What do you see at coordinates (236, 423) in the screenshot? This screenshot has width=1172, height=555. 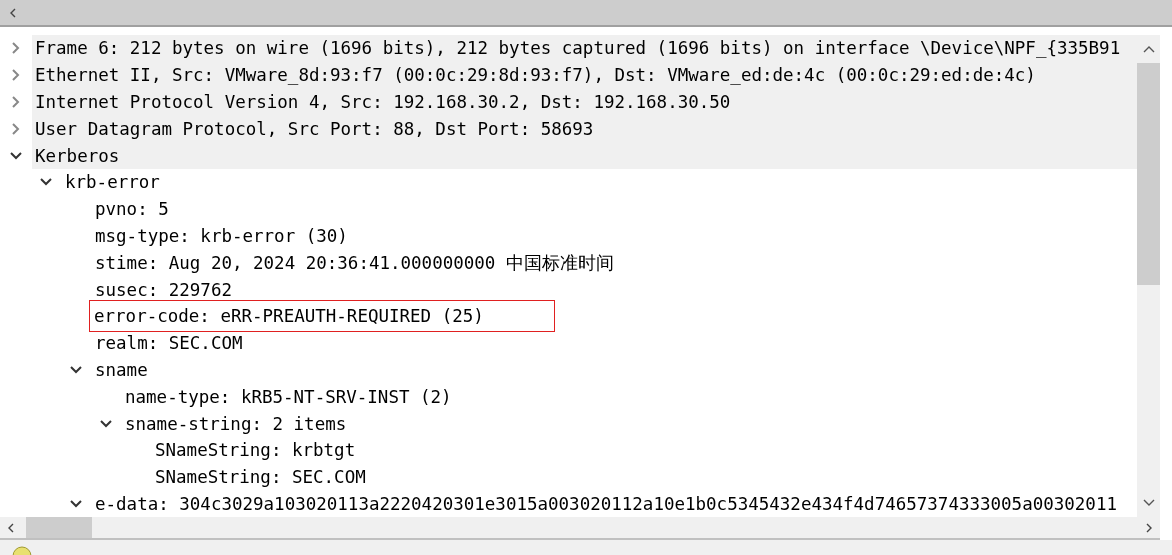 I see `tree-item: sname-string: 2 items` at bounding box center [236, 423].